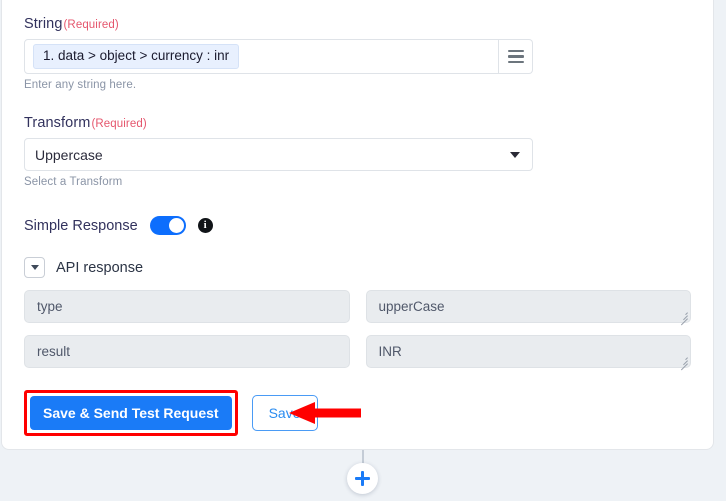 This screenshot has height=501, width=726. Describe the element at coordinates (100, 267) in the screenshot. I see `api-response-title: API response` at that location.